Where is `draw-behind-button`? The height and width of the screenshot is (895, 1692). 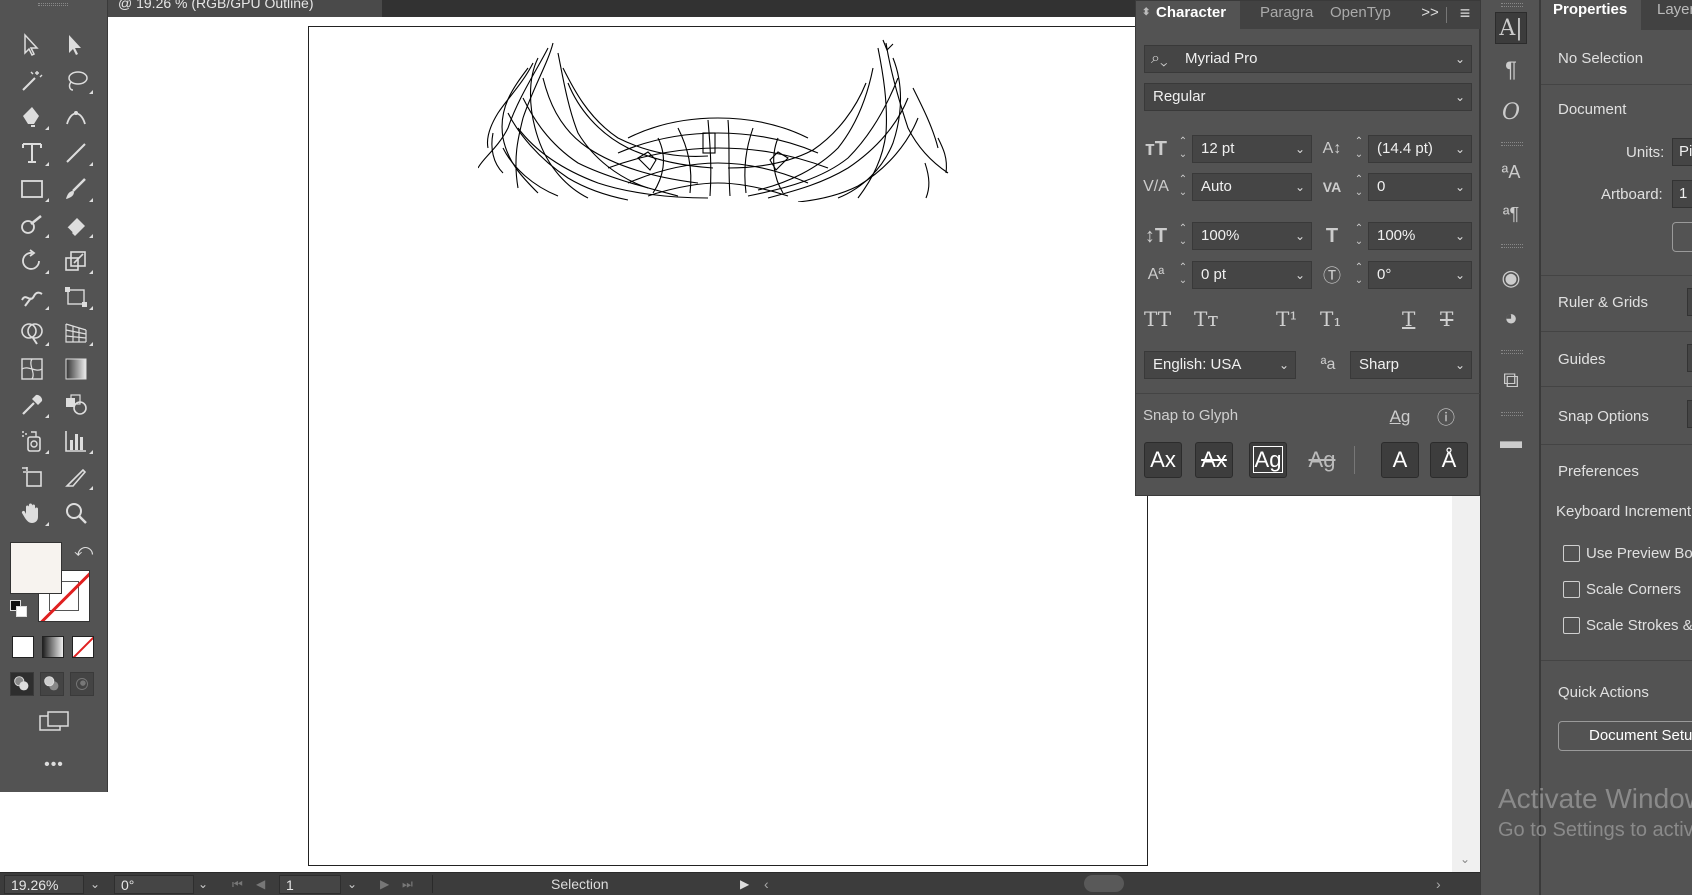 draw-behind-button is located at coordinates (52, 684).